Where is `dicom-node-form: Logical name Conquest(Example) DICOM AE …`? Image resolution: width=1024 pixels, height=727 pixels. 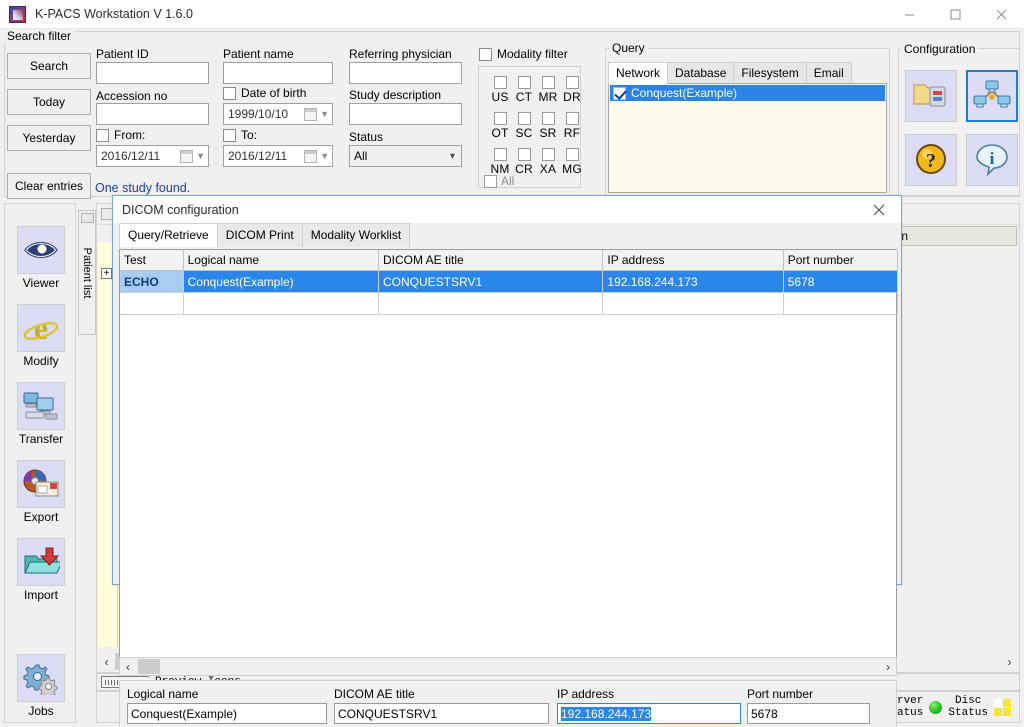 dicom-node-form: Logical name Conquest(Example) DICOM AE … is located at coordinates (508, 703).